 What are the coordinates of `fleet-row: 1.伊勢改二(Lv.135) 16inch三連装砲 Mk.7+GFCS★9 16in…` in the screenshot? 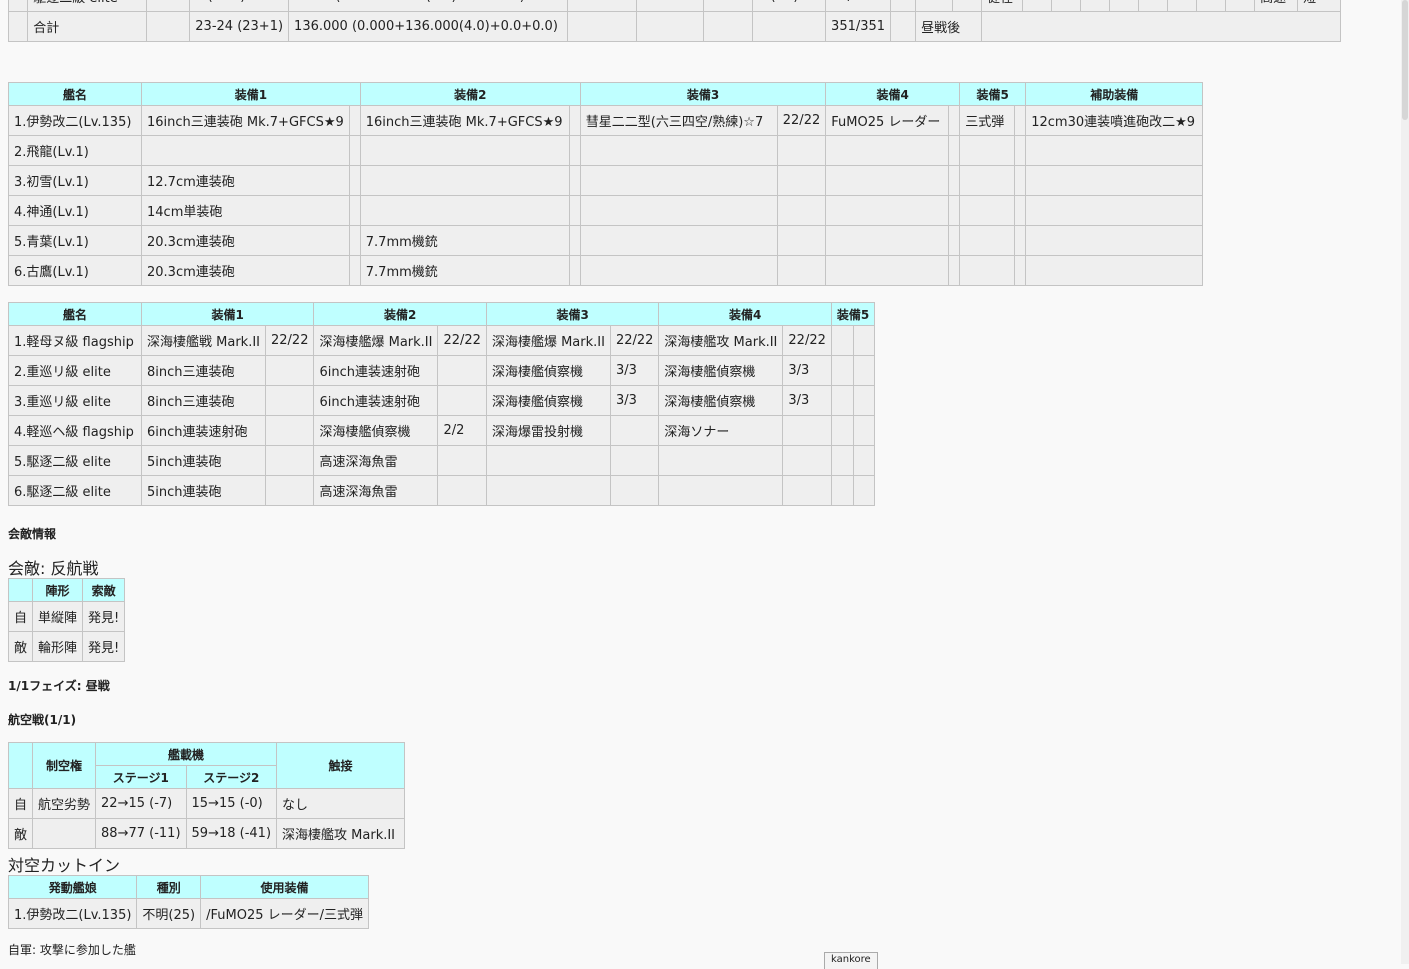 It's located at (606, 120).